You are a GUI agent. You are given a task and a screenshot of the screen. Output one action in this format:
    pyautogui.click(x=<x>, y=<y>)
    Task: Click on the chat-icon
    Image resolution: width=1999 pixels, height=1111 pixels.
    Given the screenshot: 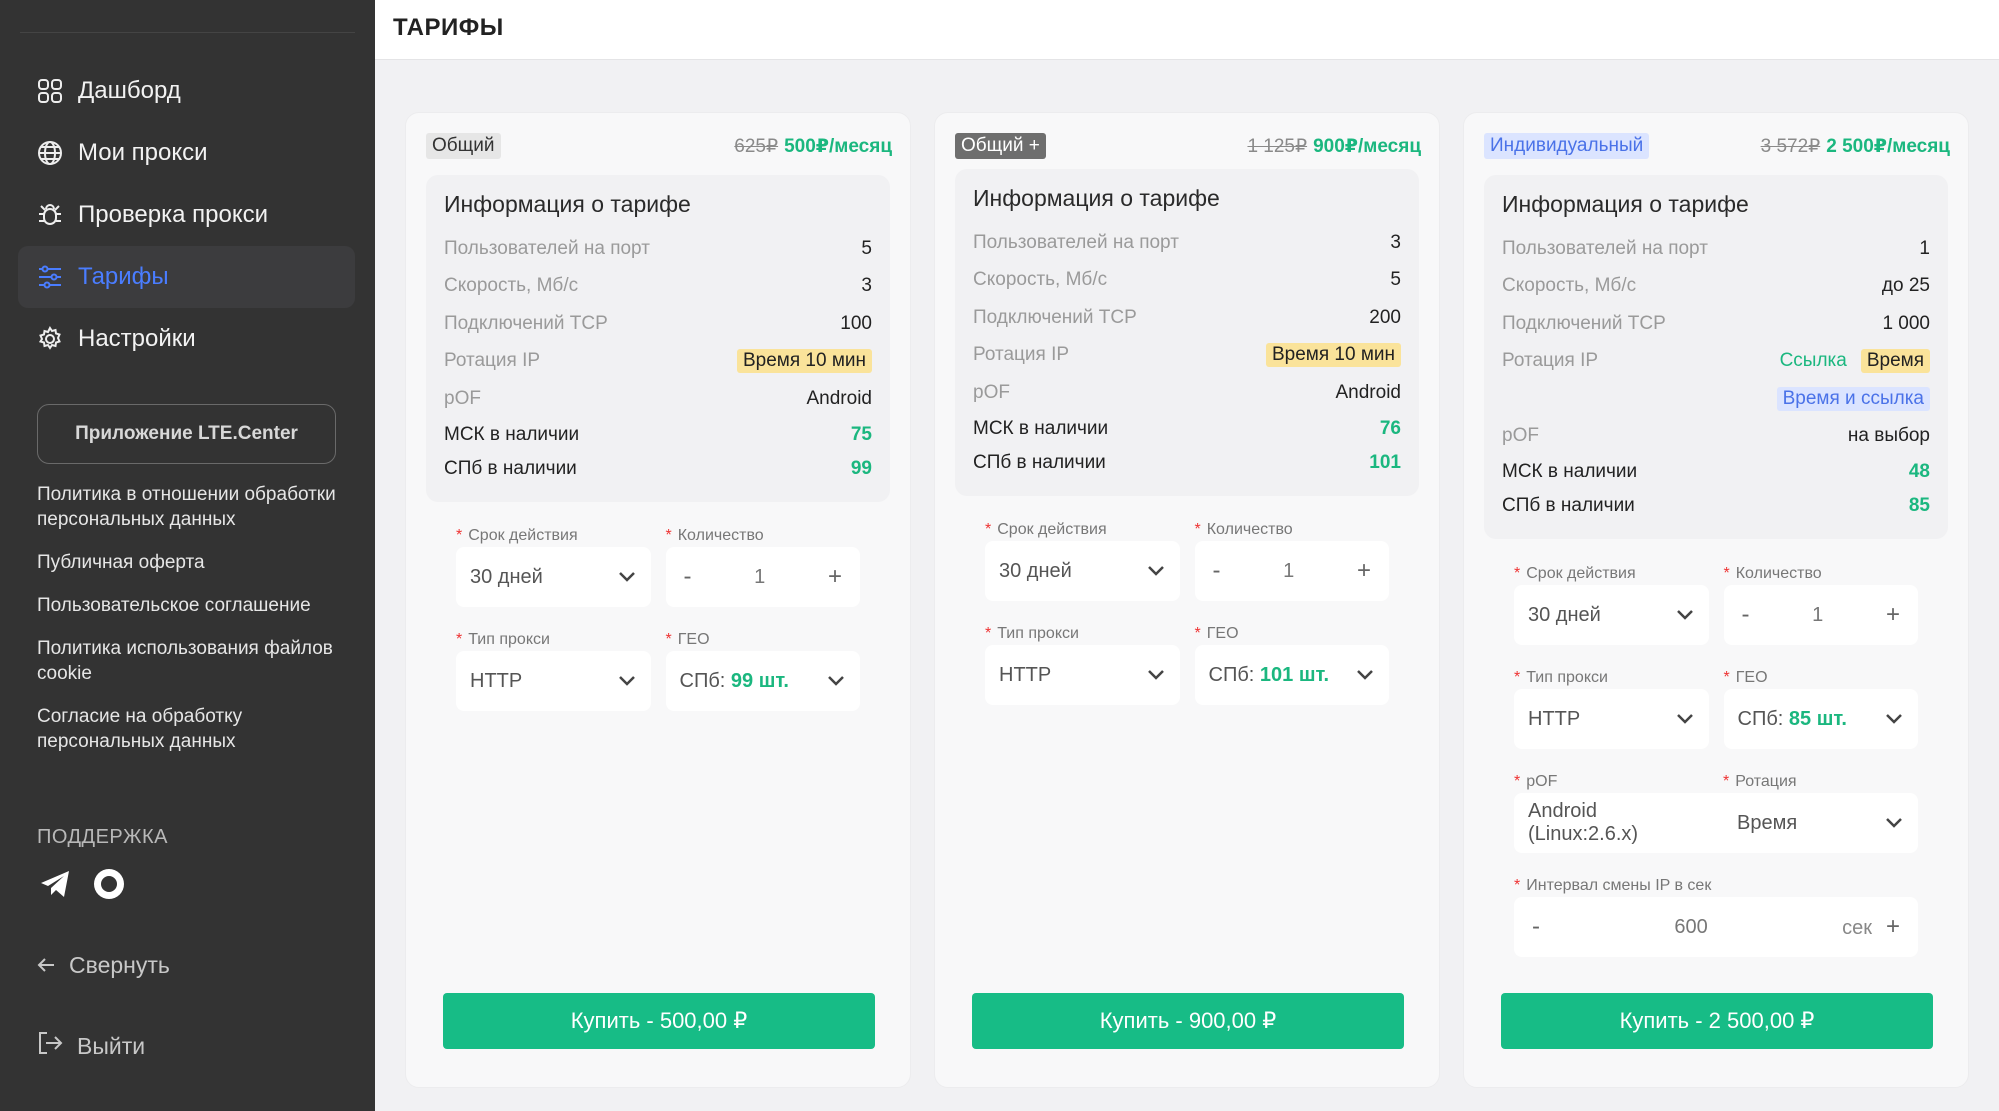 What is the action you would take?
    pyautogui.click(x=109, y=884)
    